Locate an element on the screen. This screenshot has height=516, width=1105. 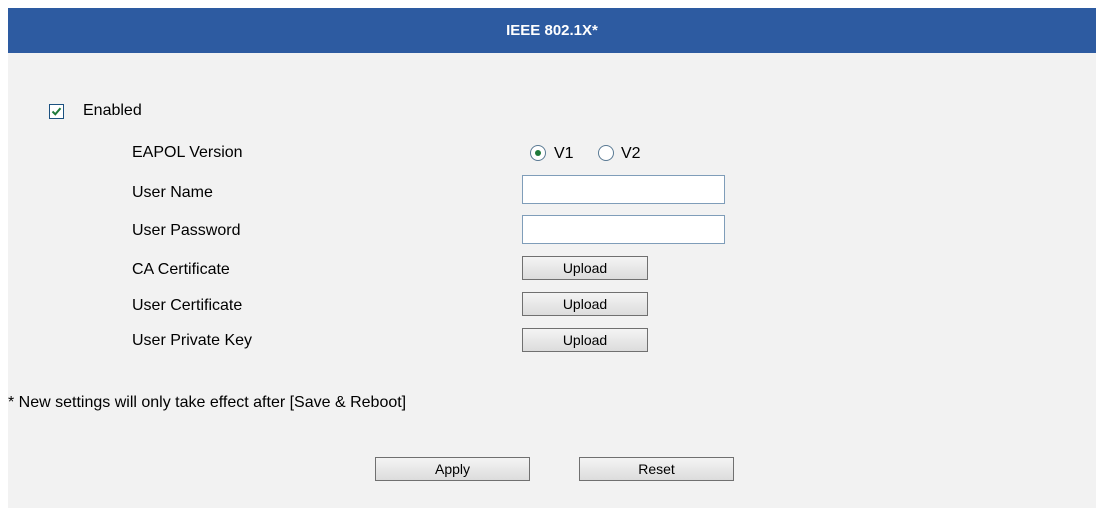
eapol-v1-label: V1 is located at coordinates (564, 153).